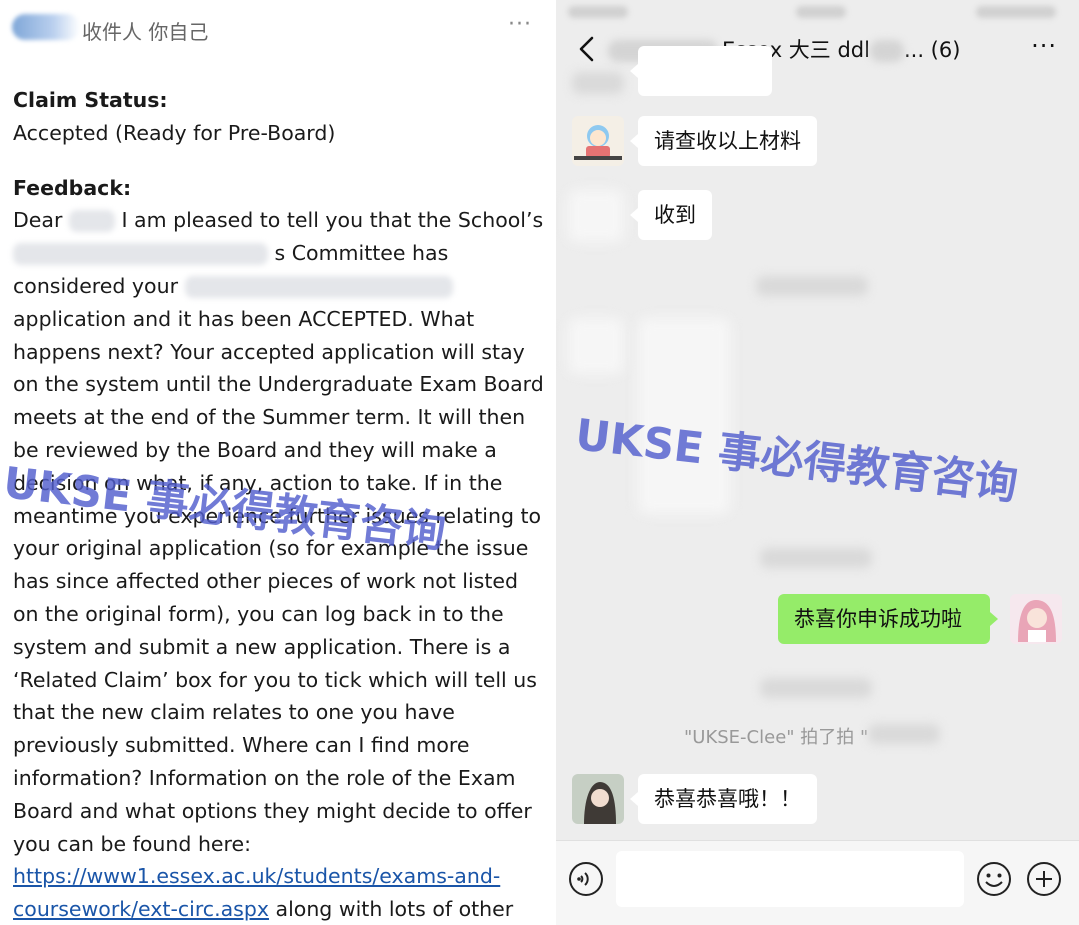  I want to click on partial-message-bubble, so click(701, 71).